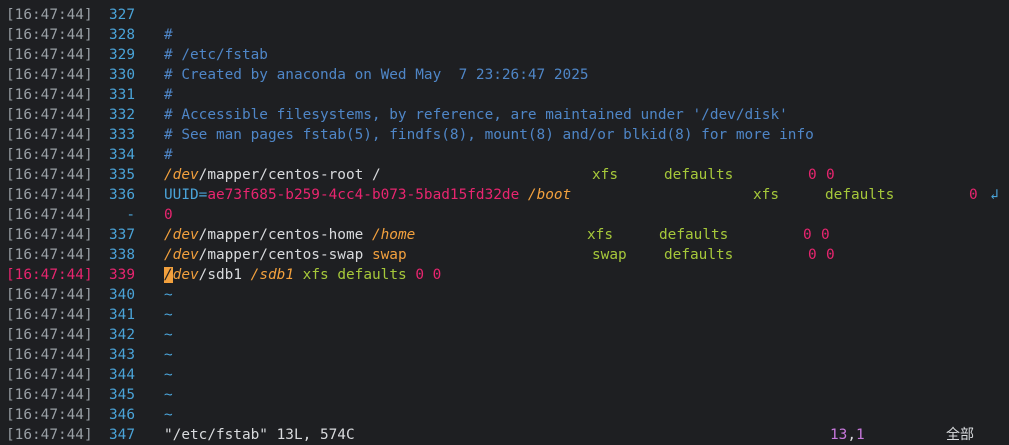  I want to click on line-number: 334, so click(116, 155).